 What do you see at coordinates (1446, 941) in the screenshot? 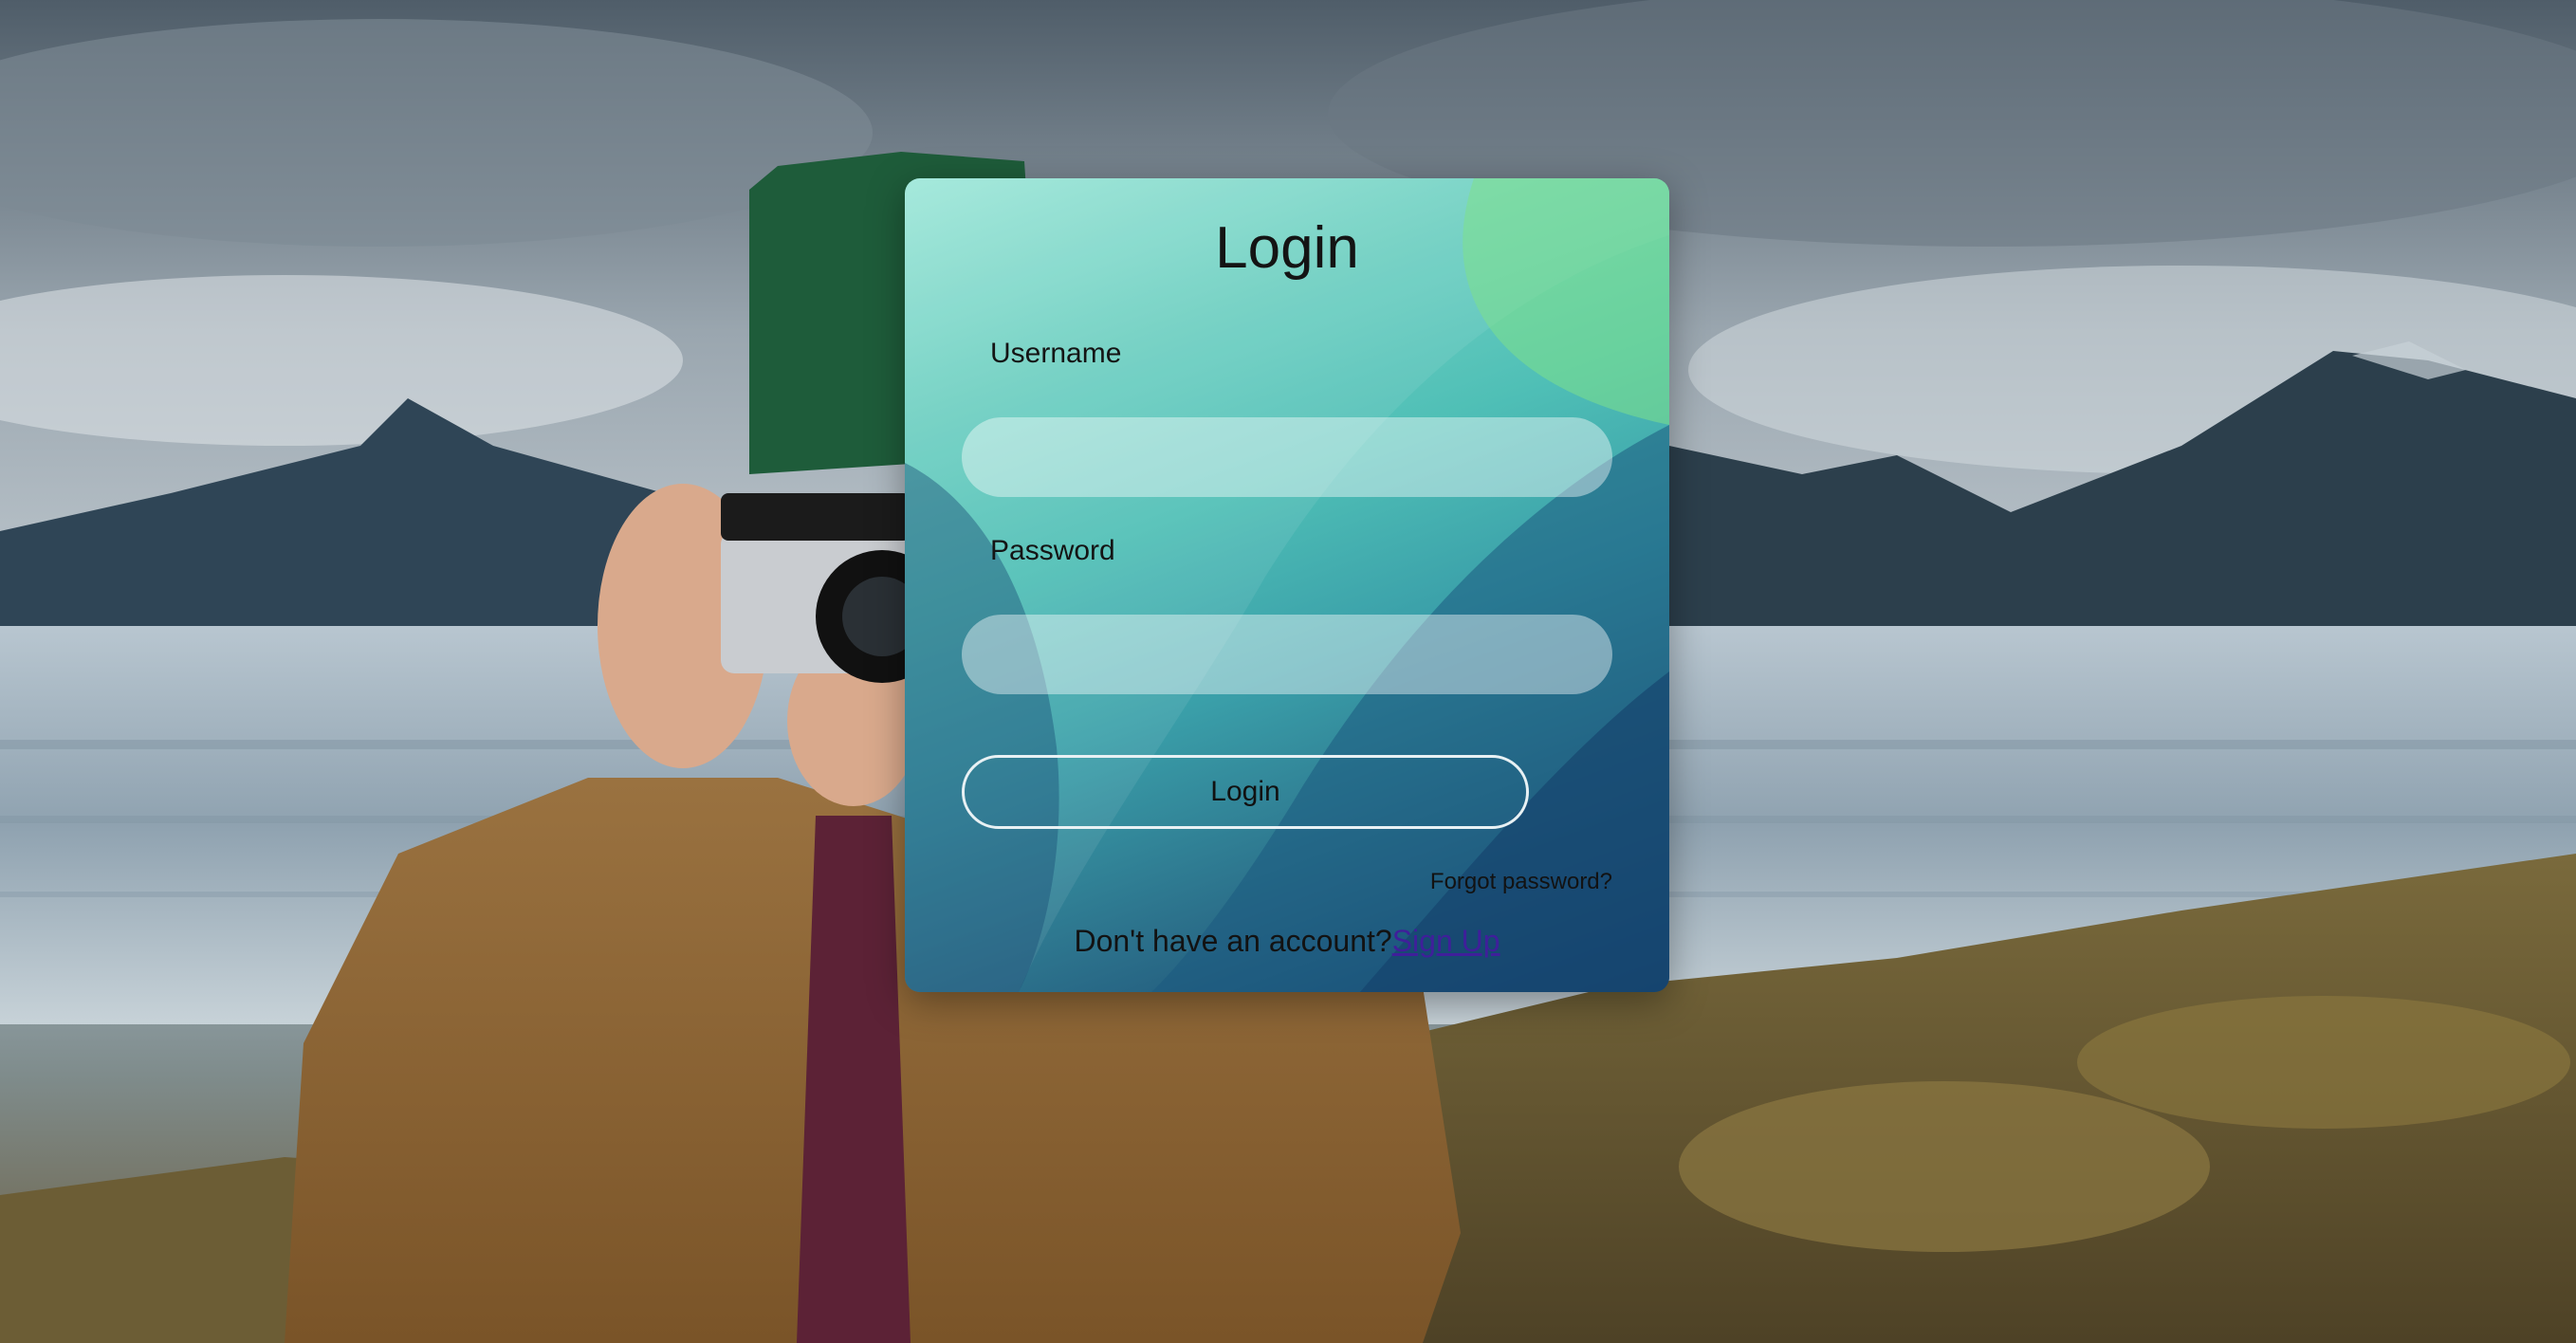
I see `signup-link: Sign Up` at bounding box center [1446, 941].